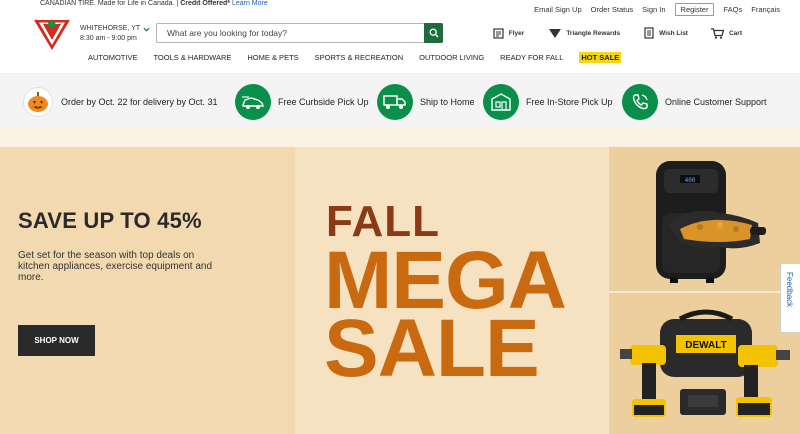 This screenshot has height=434, width=800. I want to click on faqs-link: FAQs, so click(732, 9).